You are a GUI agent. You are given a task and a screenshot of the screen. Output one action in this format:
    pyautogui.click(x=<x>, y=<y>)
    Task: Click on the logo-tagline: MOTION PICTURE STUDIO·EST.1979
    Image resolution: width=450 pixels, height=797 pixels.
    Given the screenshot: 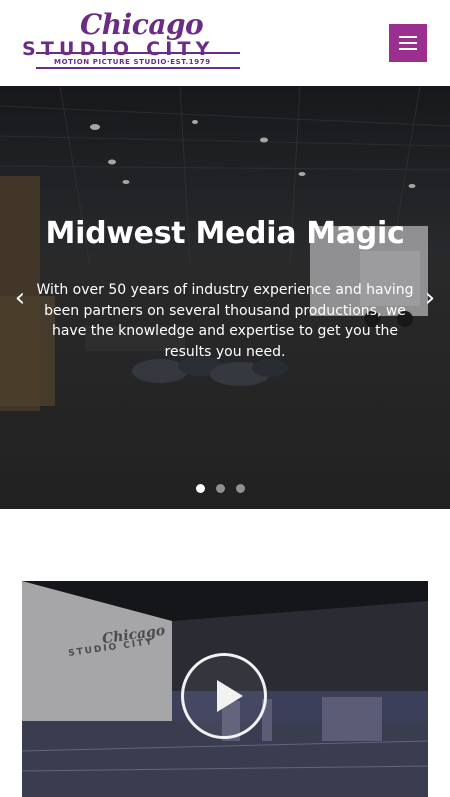 What is the action you would take?
    pyautogui.click(x=132, y=62)
    